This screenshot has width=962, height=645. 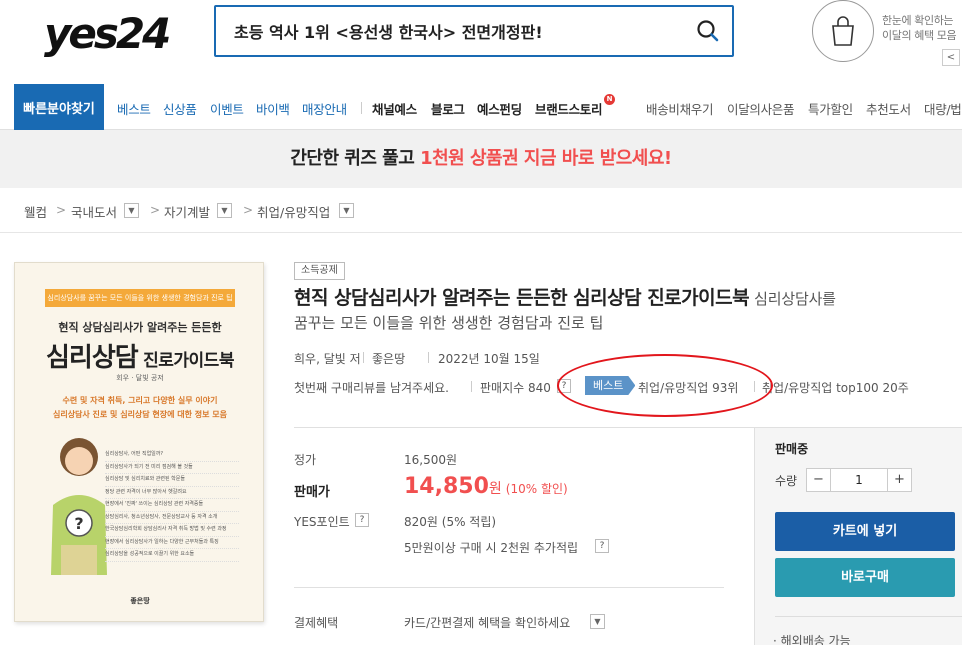 I want to click on product-title: 현직 상담심리사가 알려주는 든든한 심리상담 진로가이드북 심리상담사를, so click(x=628, y=299).